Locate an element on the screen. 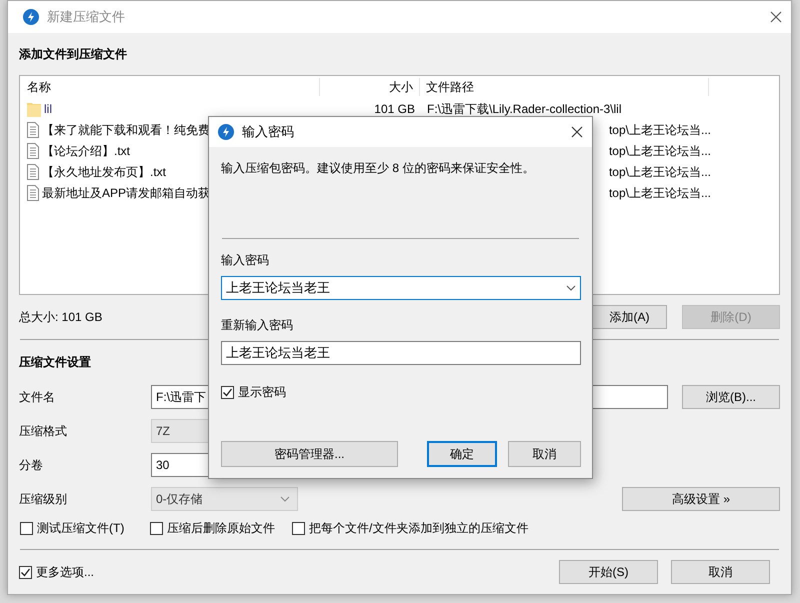 The image size is (800, 603). add-button: 添加(A) is located at coordinates (629, 317).